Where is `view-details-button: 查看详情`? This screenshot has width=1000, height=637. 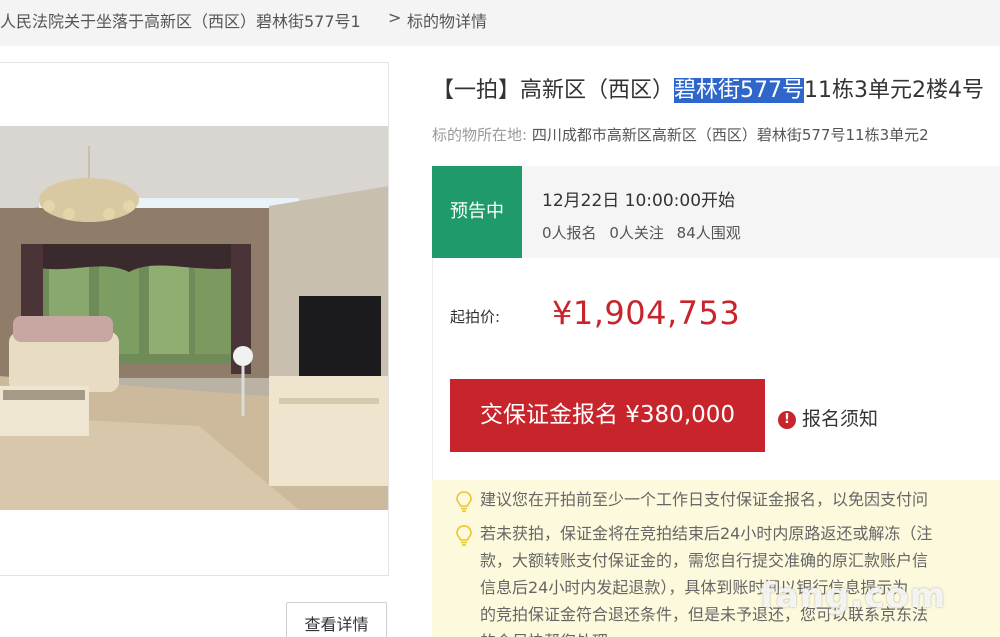 view-details-button: 查看详情 is located at coordinates (336, 619).